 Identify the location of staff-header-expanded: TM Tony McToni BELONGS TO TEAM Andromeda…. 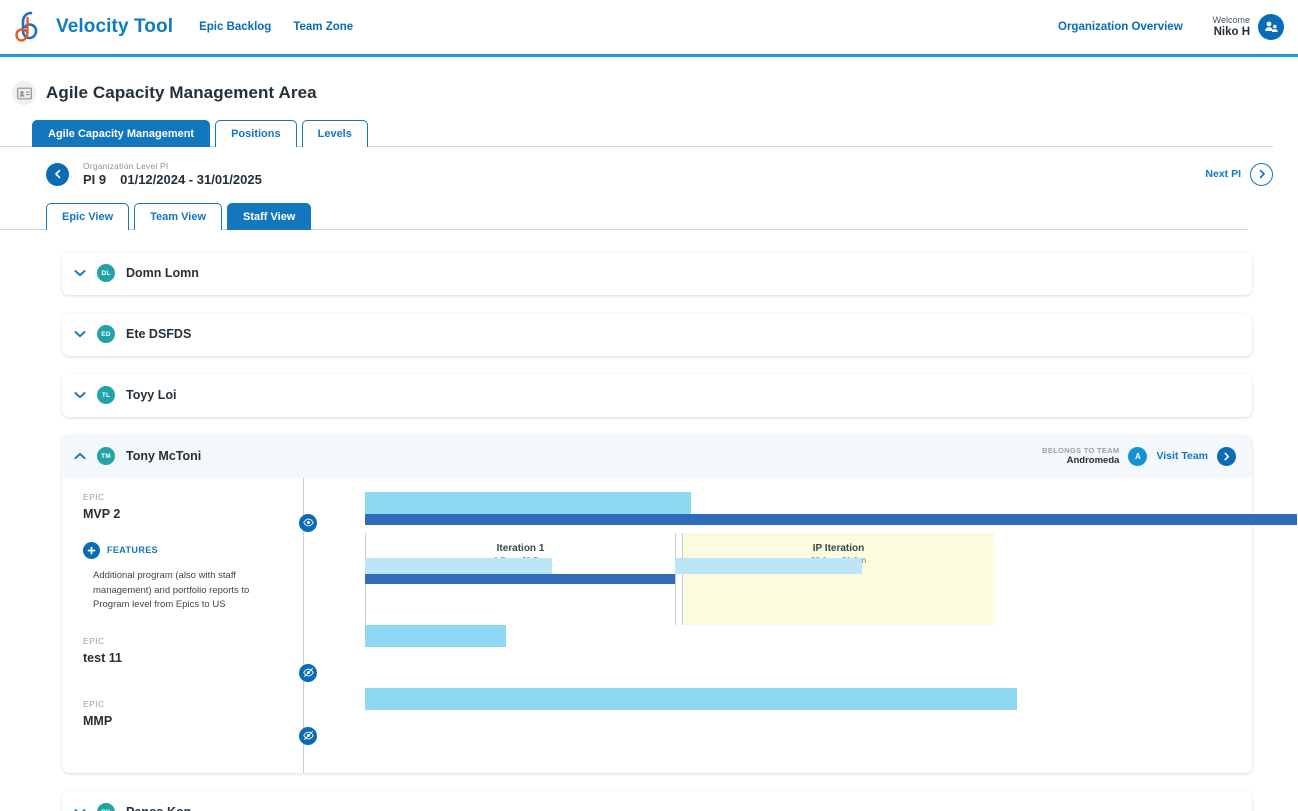
(657, 456).